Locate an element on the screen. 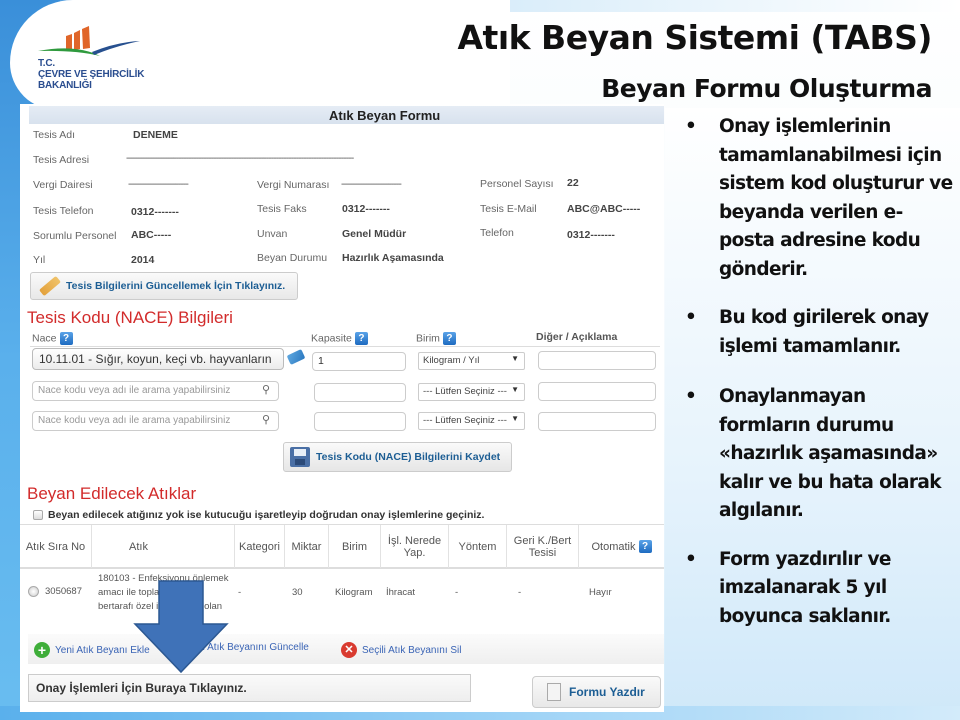 The height and width of the screenshot is (720, 960). nace-section-title: Tesis Kodu (NACE) Bilgileri is located at coordinates (130, 317).